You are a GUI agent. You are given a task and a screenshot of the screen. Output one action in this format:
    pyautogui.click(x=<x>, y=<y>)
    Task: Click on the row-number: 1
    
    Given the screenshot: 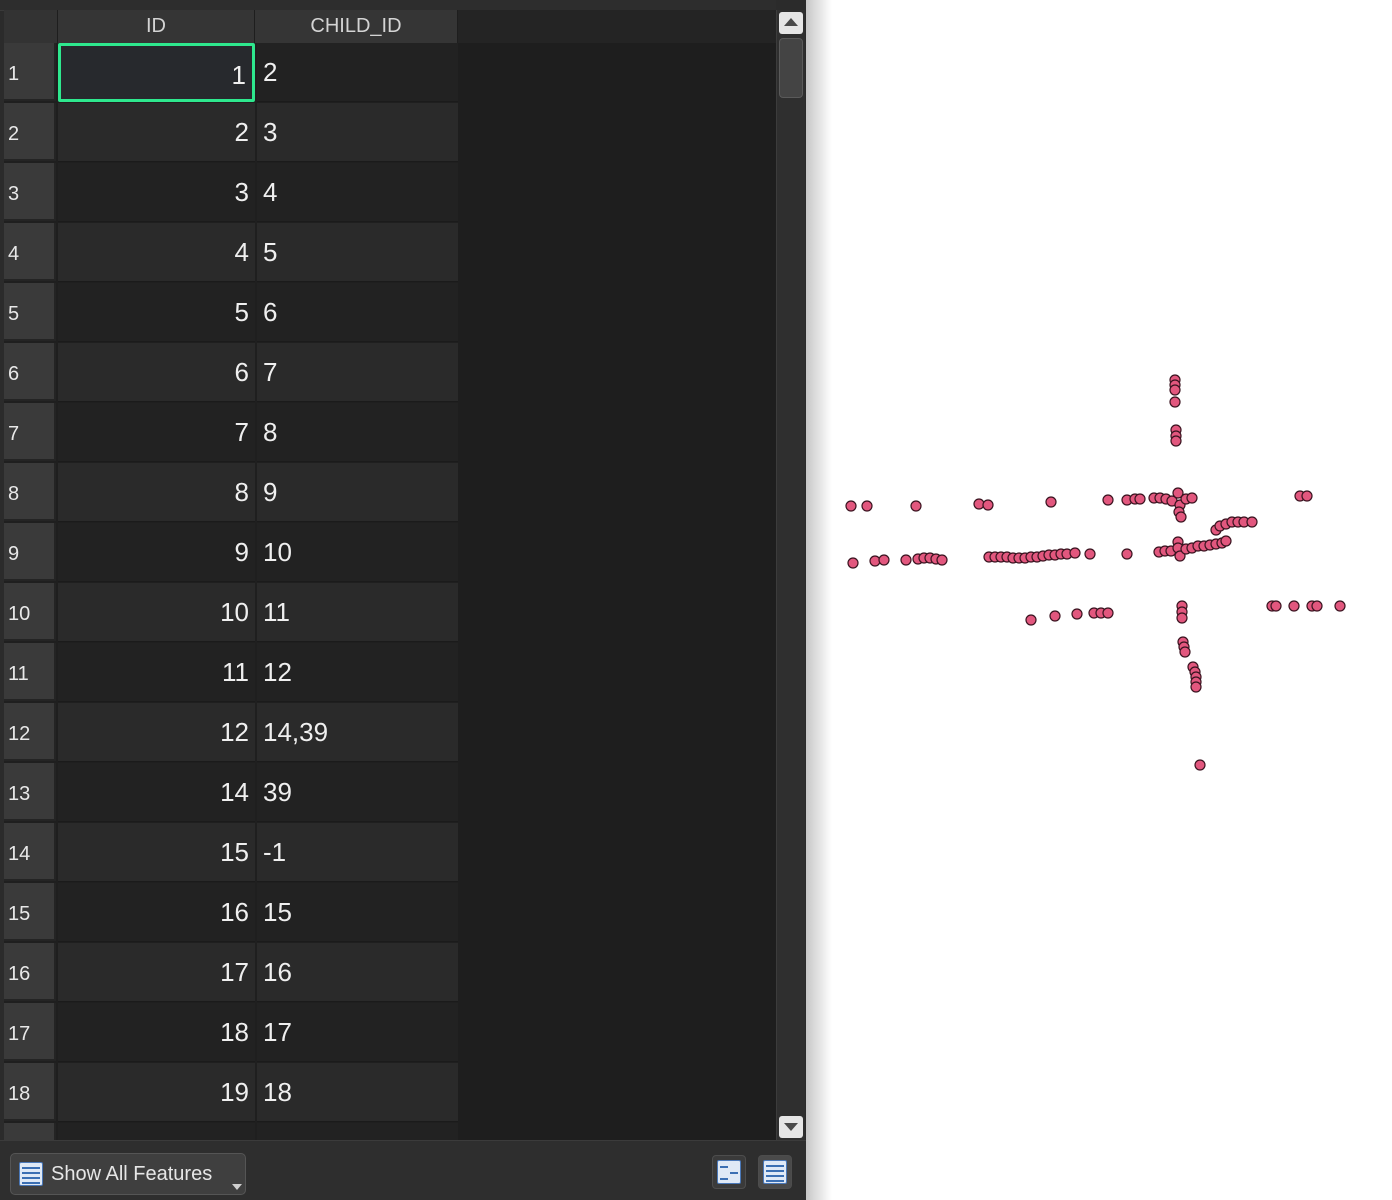 What is the action you would take?
    pyautogui.click(x=30, y=72)
    